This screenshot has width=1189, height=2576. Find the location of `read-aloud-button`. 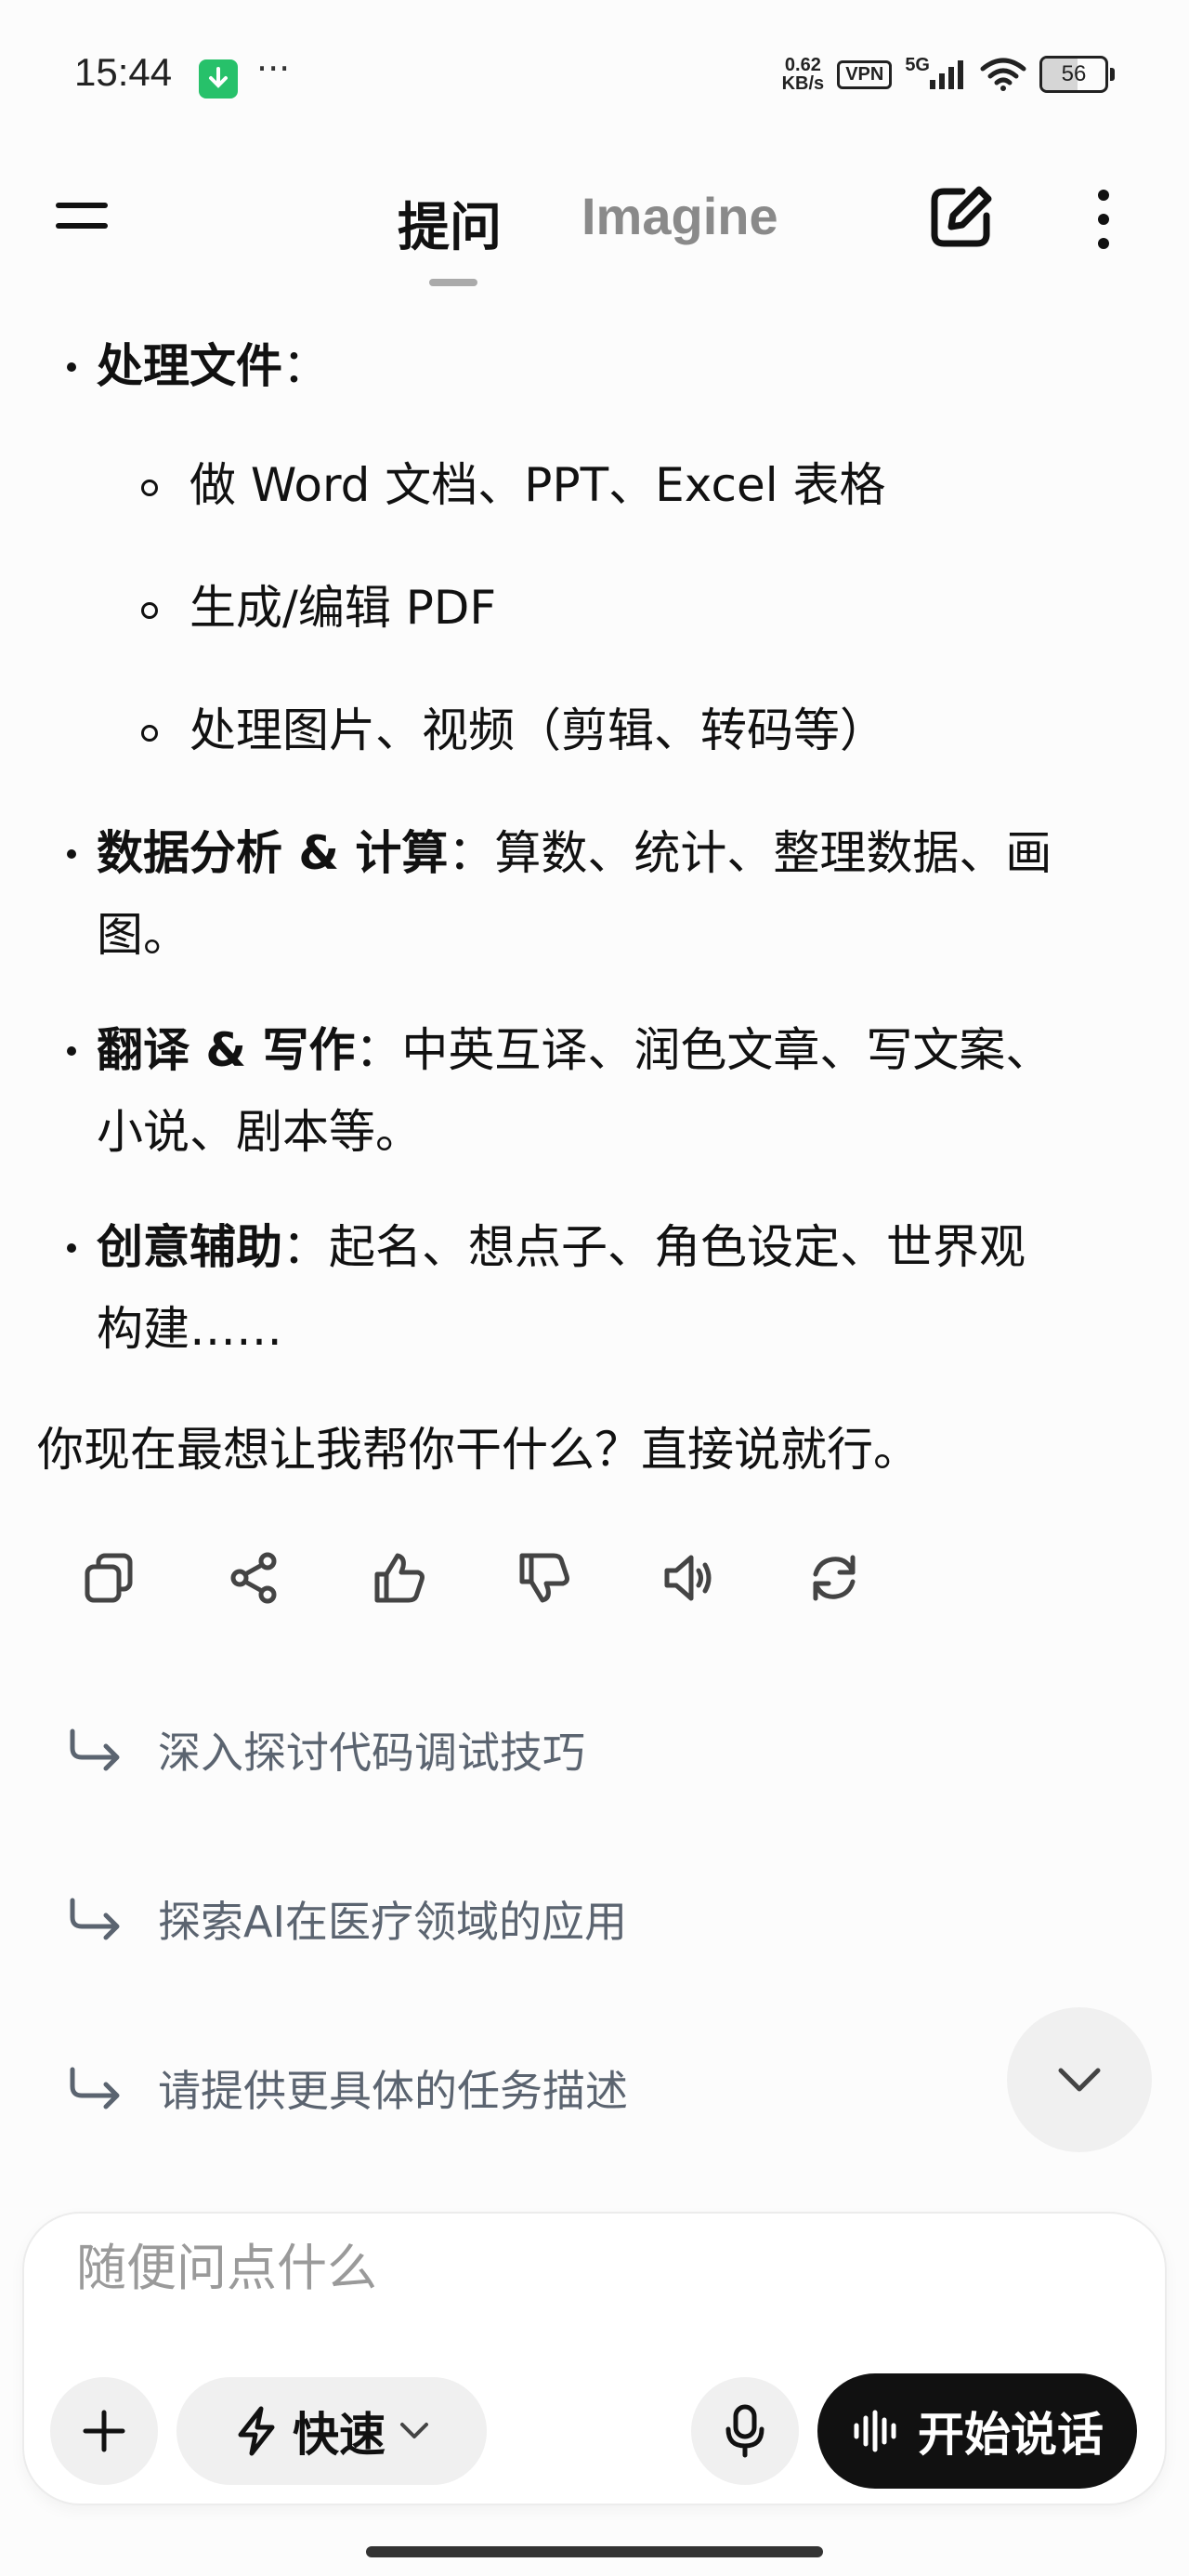

read-aloud-button is located at coordinates (690, 1578).